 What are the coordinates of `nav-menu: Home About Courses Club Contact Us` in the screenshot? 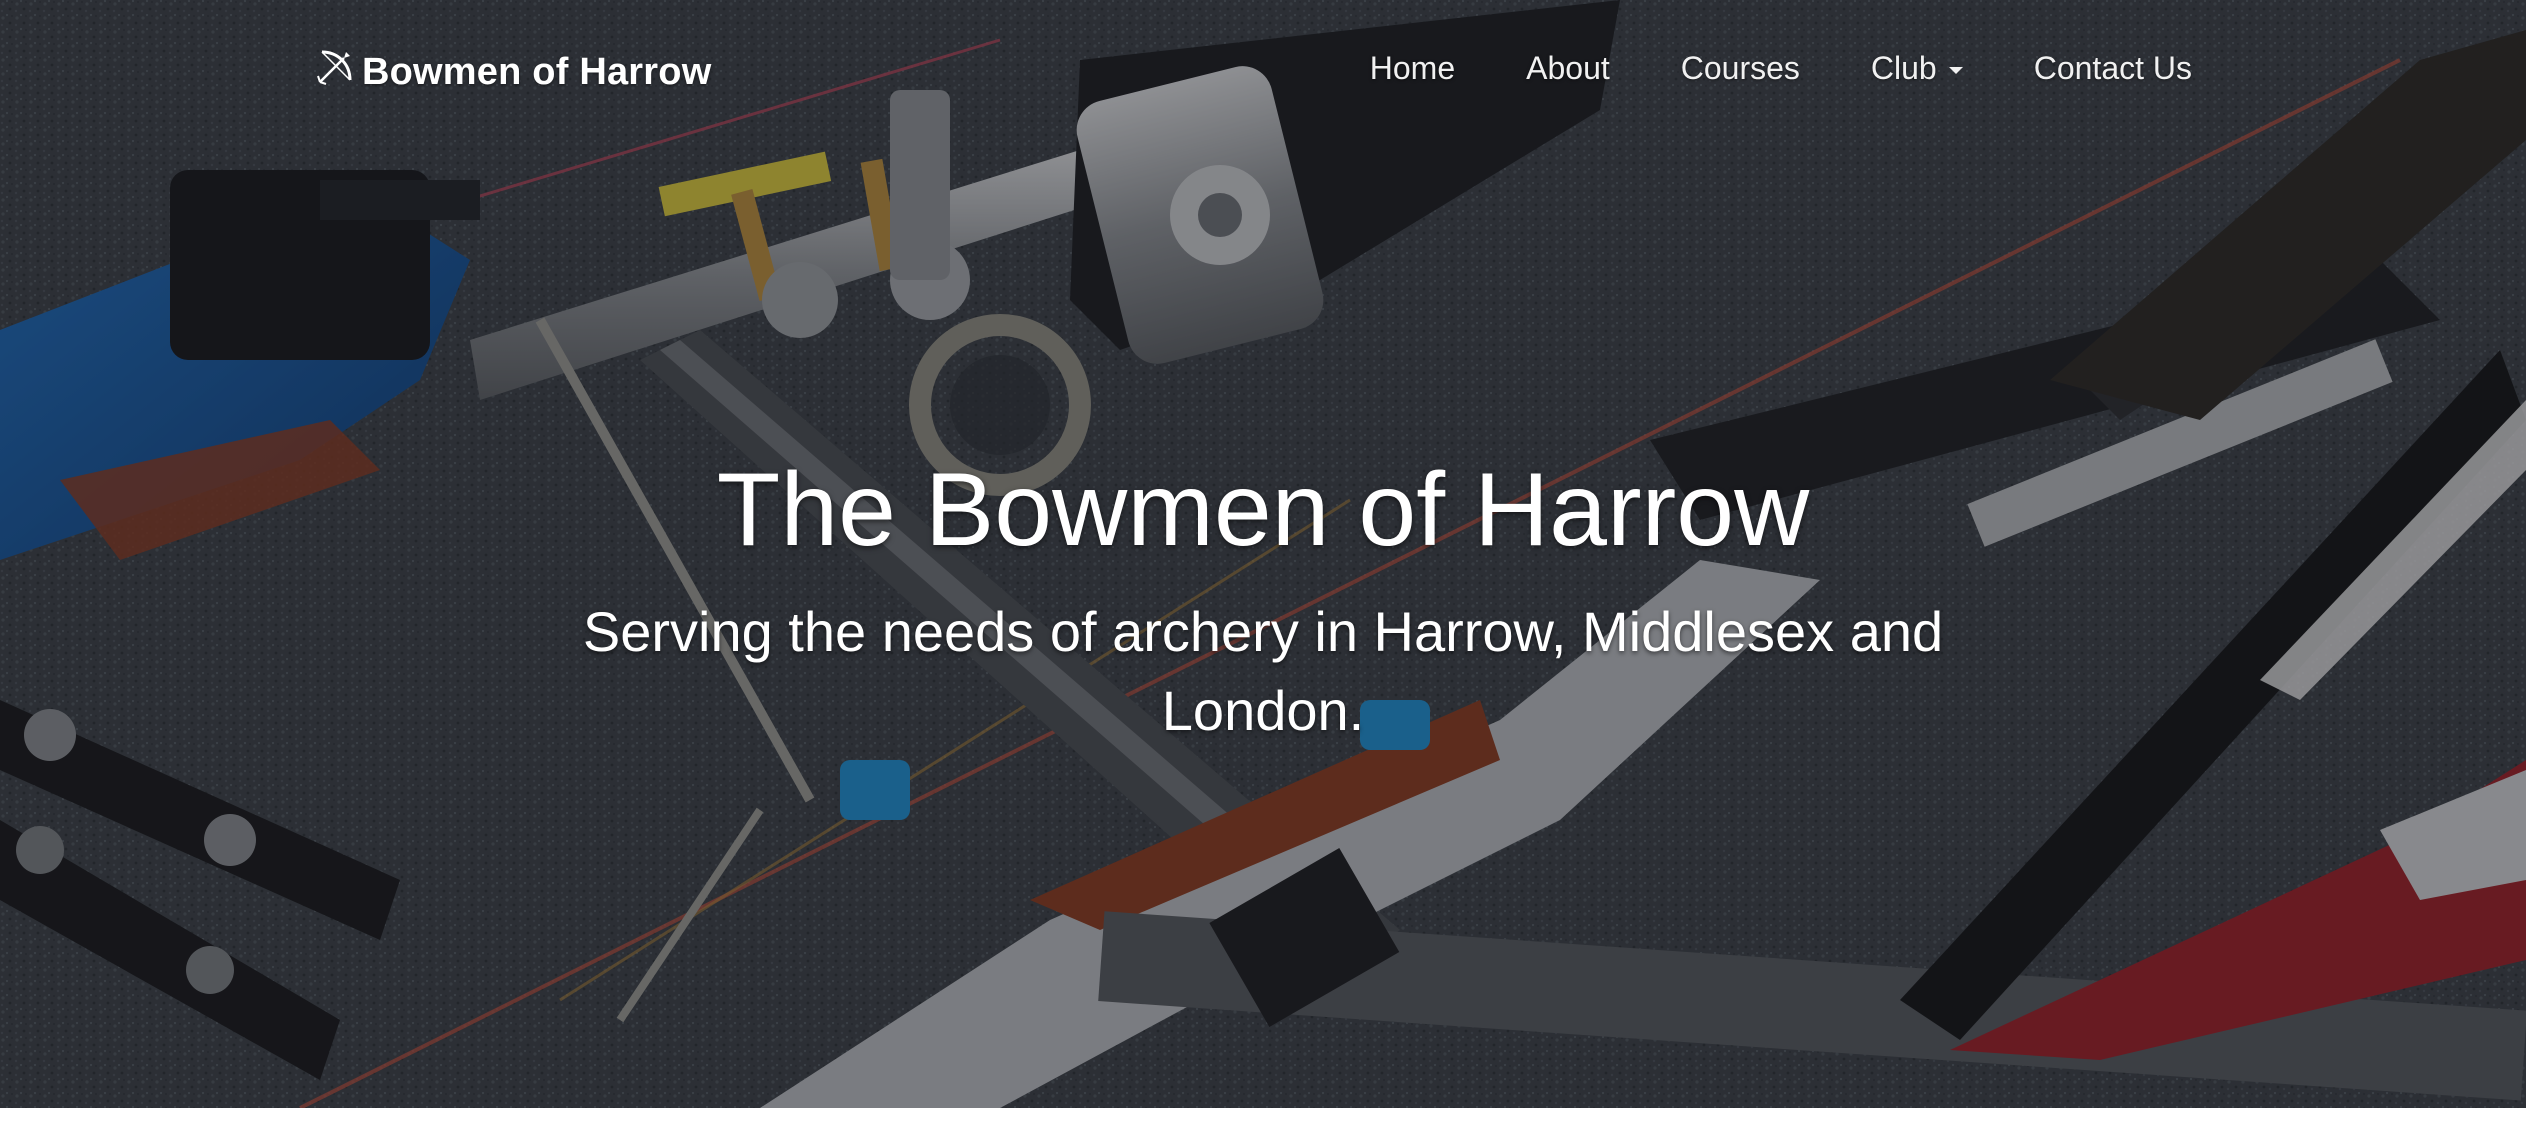 It's located at (1781, 68).